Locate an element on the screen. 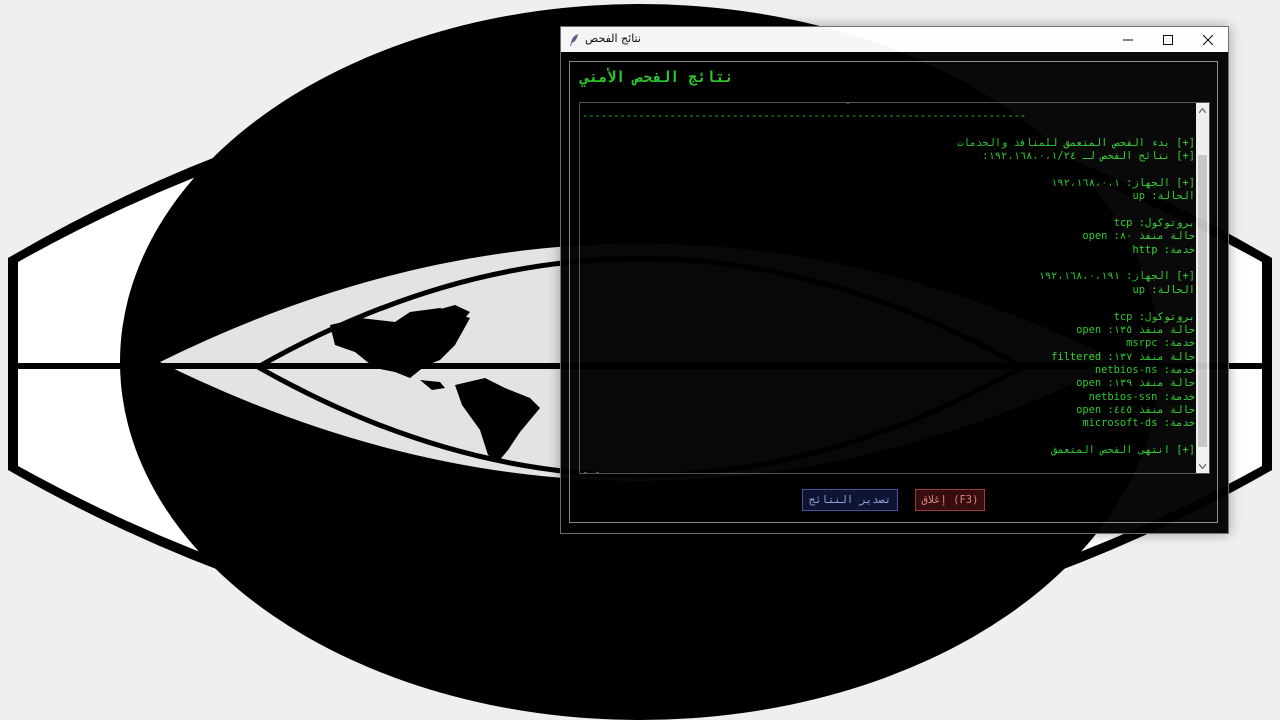 The width and height of the screenshot is (1280, 720). close-button: (F3) إغلاق is located at coordinates (950, 500).